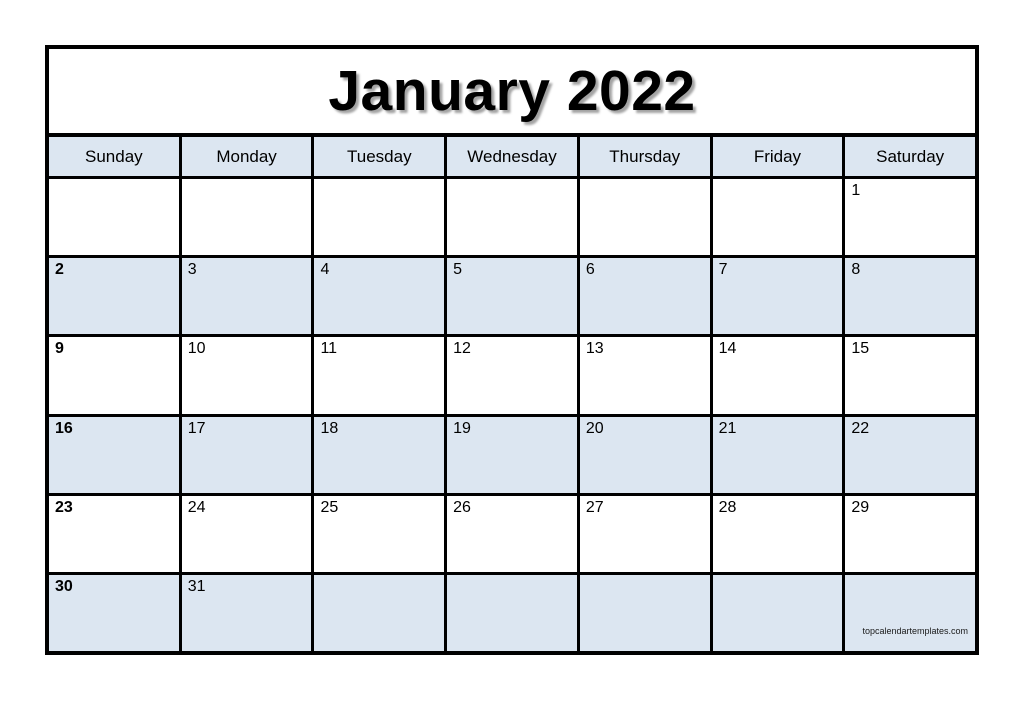 This screenshot has width=1024, height=724. Describe the element at coordinates (59, 349) in the screenshot. I see `day-number: 9` at that location.